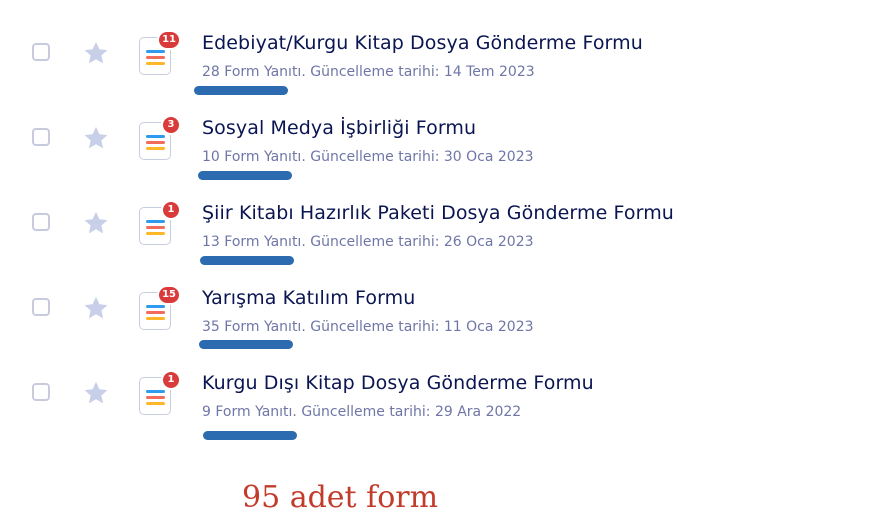 Image resolution: width=886 pixels, height=526 pixels. What do you see at coordinates (250, 435) in the screenshot?
I see `highlight-underline` at bounding box center [250, 435].